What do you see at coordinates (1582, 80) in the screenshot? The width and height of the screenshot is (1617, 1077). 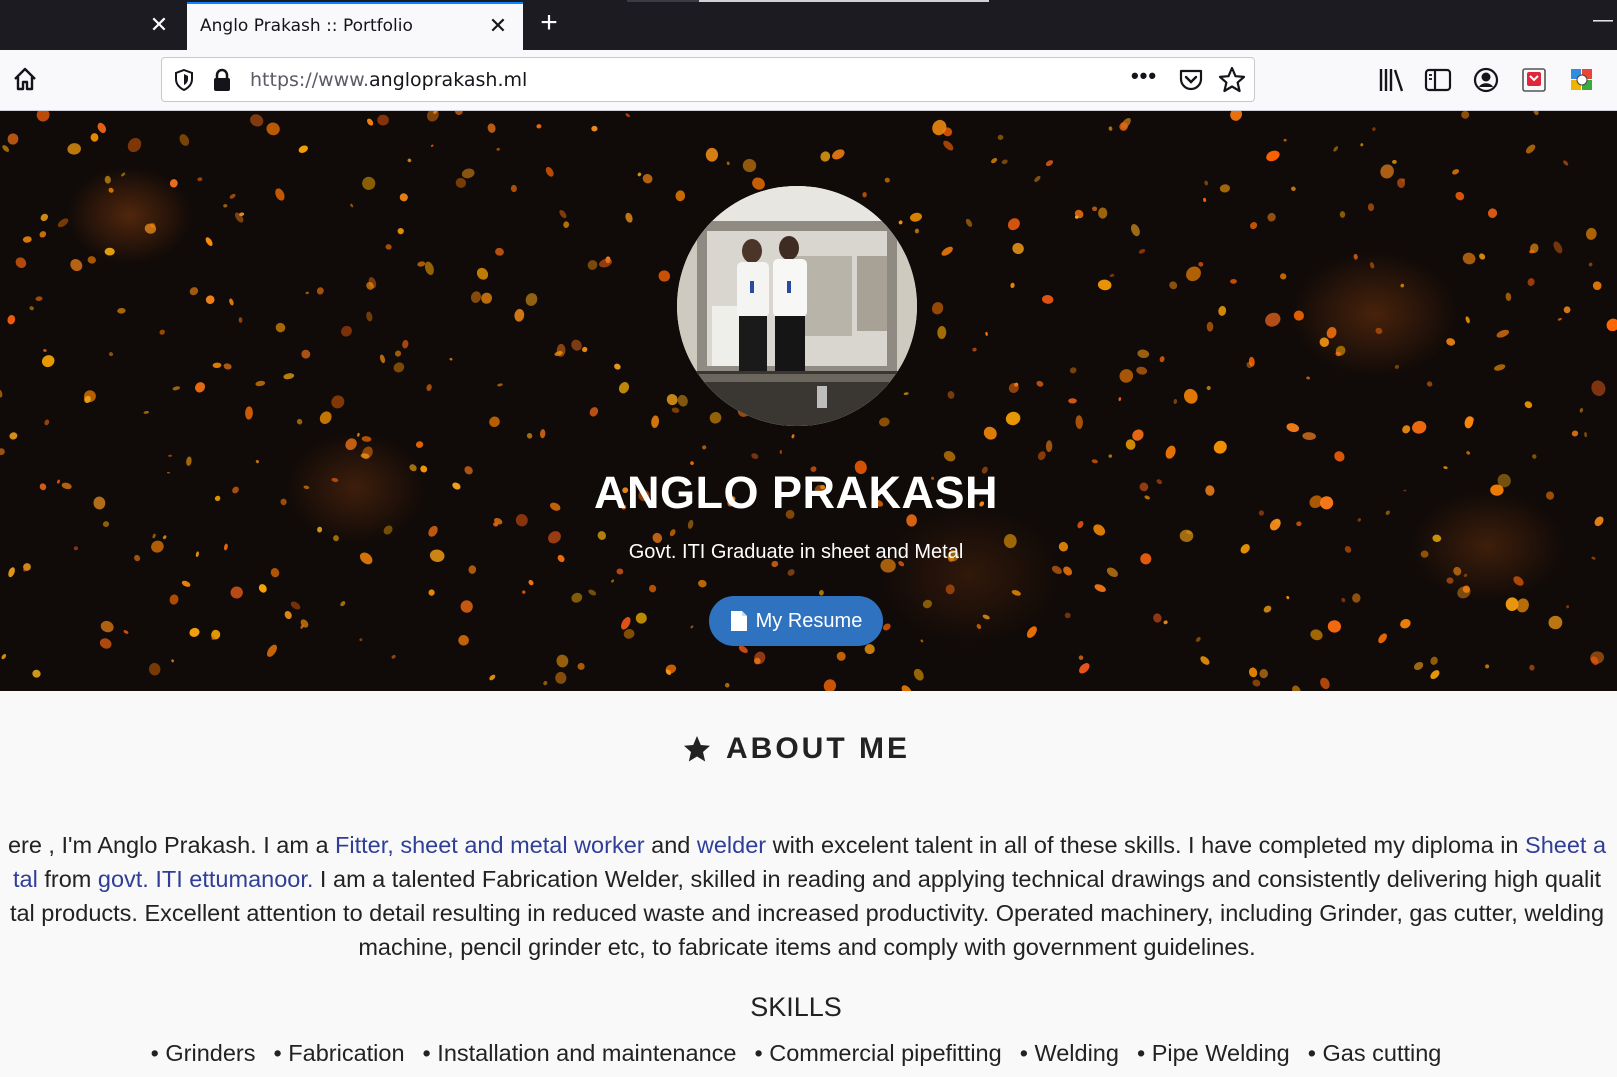 I see `extension-multicolor-icon` at bounding box center [1582, 80].